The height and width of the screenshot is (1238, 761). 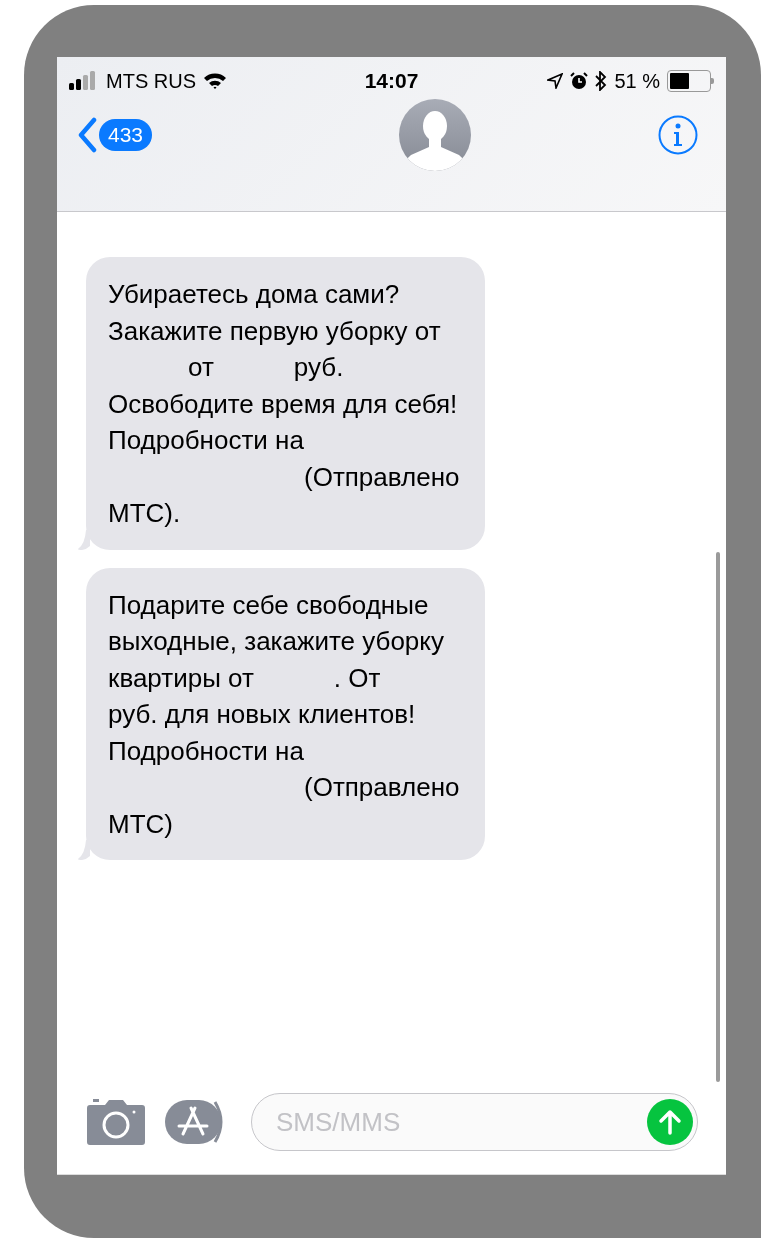 What do you see at coordinates (283, 404) in the screenshot?
I see `message-text: Освободите время для себя!` at bounding box center [283, 404].